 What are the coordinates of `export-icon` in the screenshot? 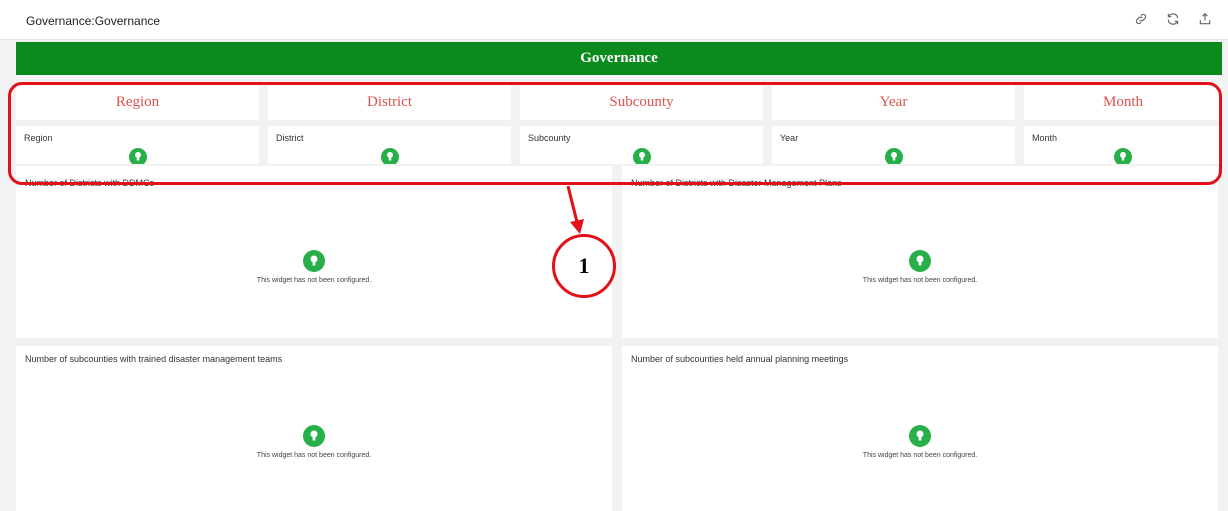 It's located at (1205, 19).